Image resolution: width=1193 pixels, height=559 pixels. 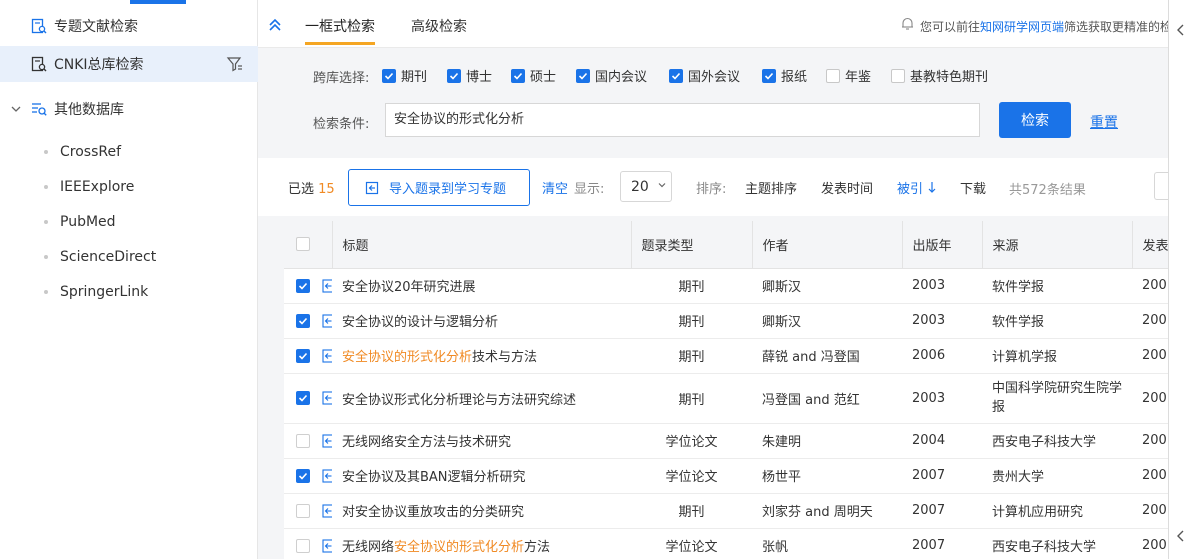 What do you see at coordinates (129, 186) in the screenshot?
I see `database-item-ieee: IEEExplore` at bounding box center [129, 186].